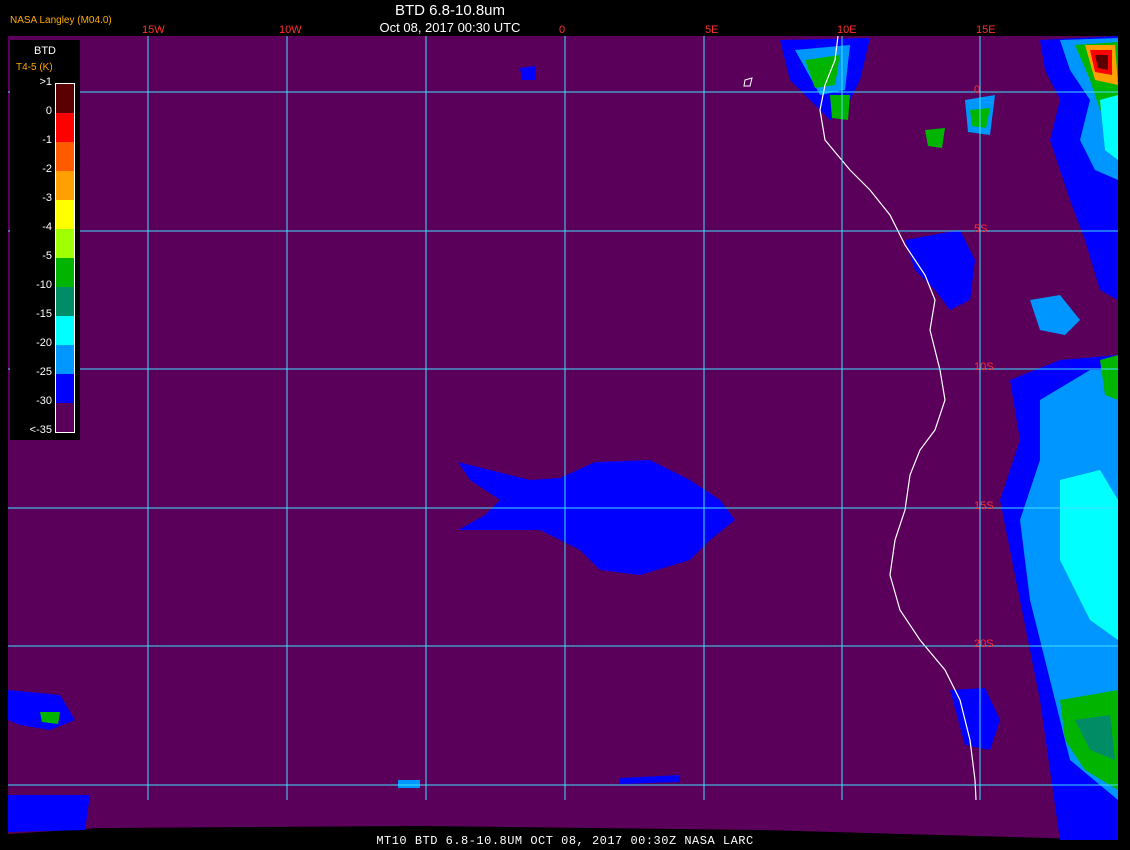  What do you see at coordinates (44, 314) in the screenshot?
I see `legend-tick-label: -15` at bounding box center [44, 314].